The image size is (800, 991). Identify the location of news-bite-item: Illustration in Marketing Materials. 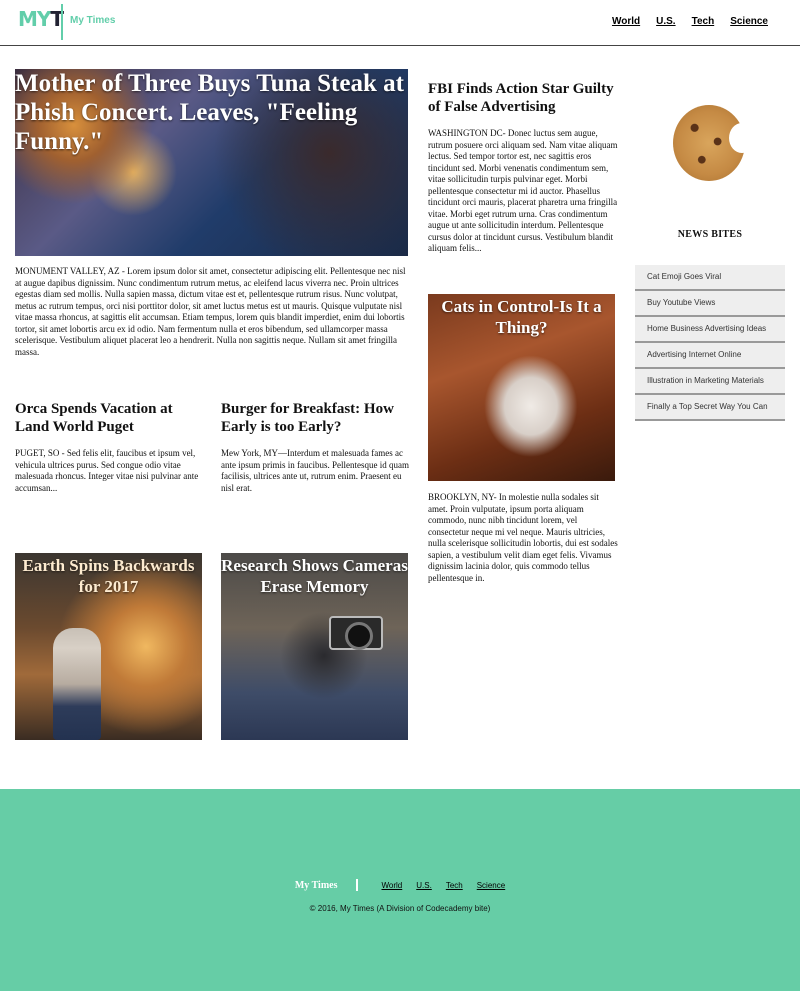
(710, 382).